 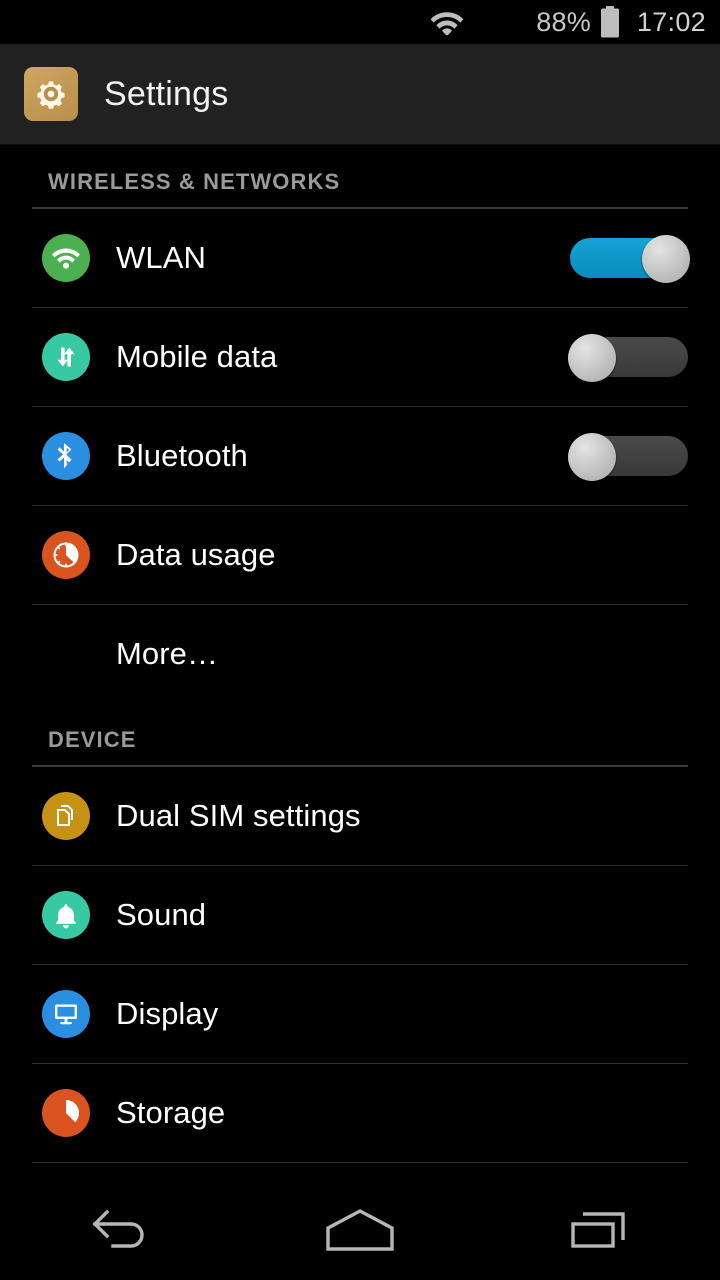 I want to click on settings-row-mobile-data: Mobile data, so click(x=360, y=357).